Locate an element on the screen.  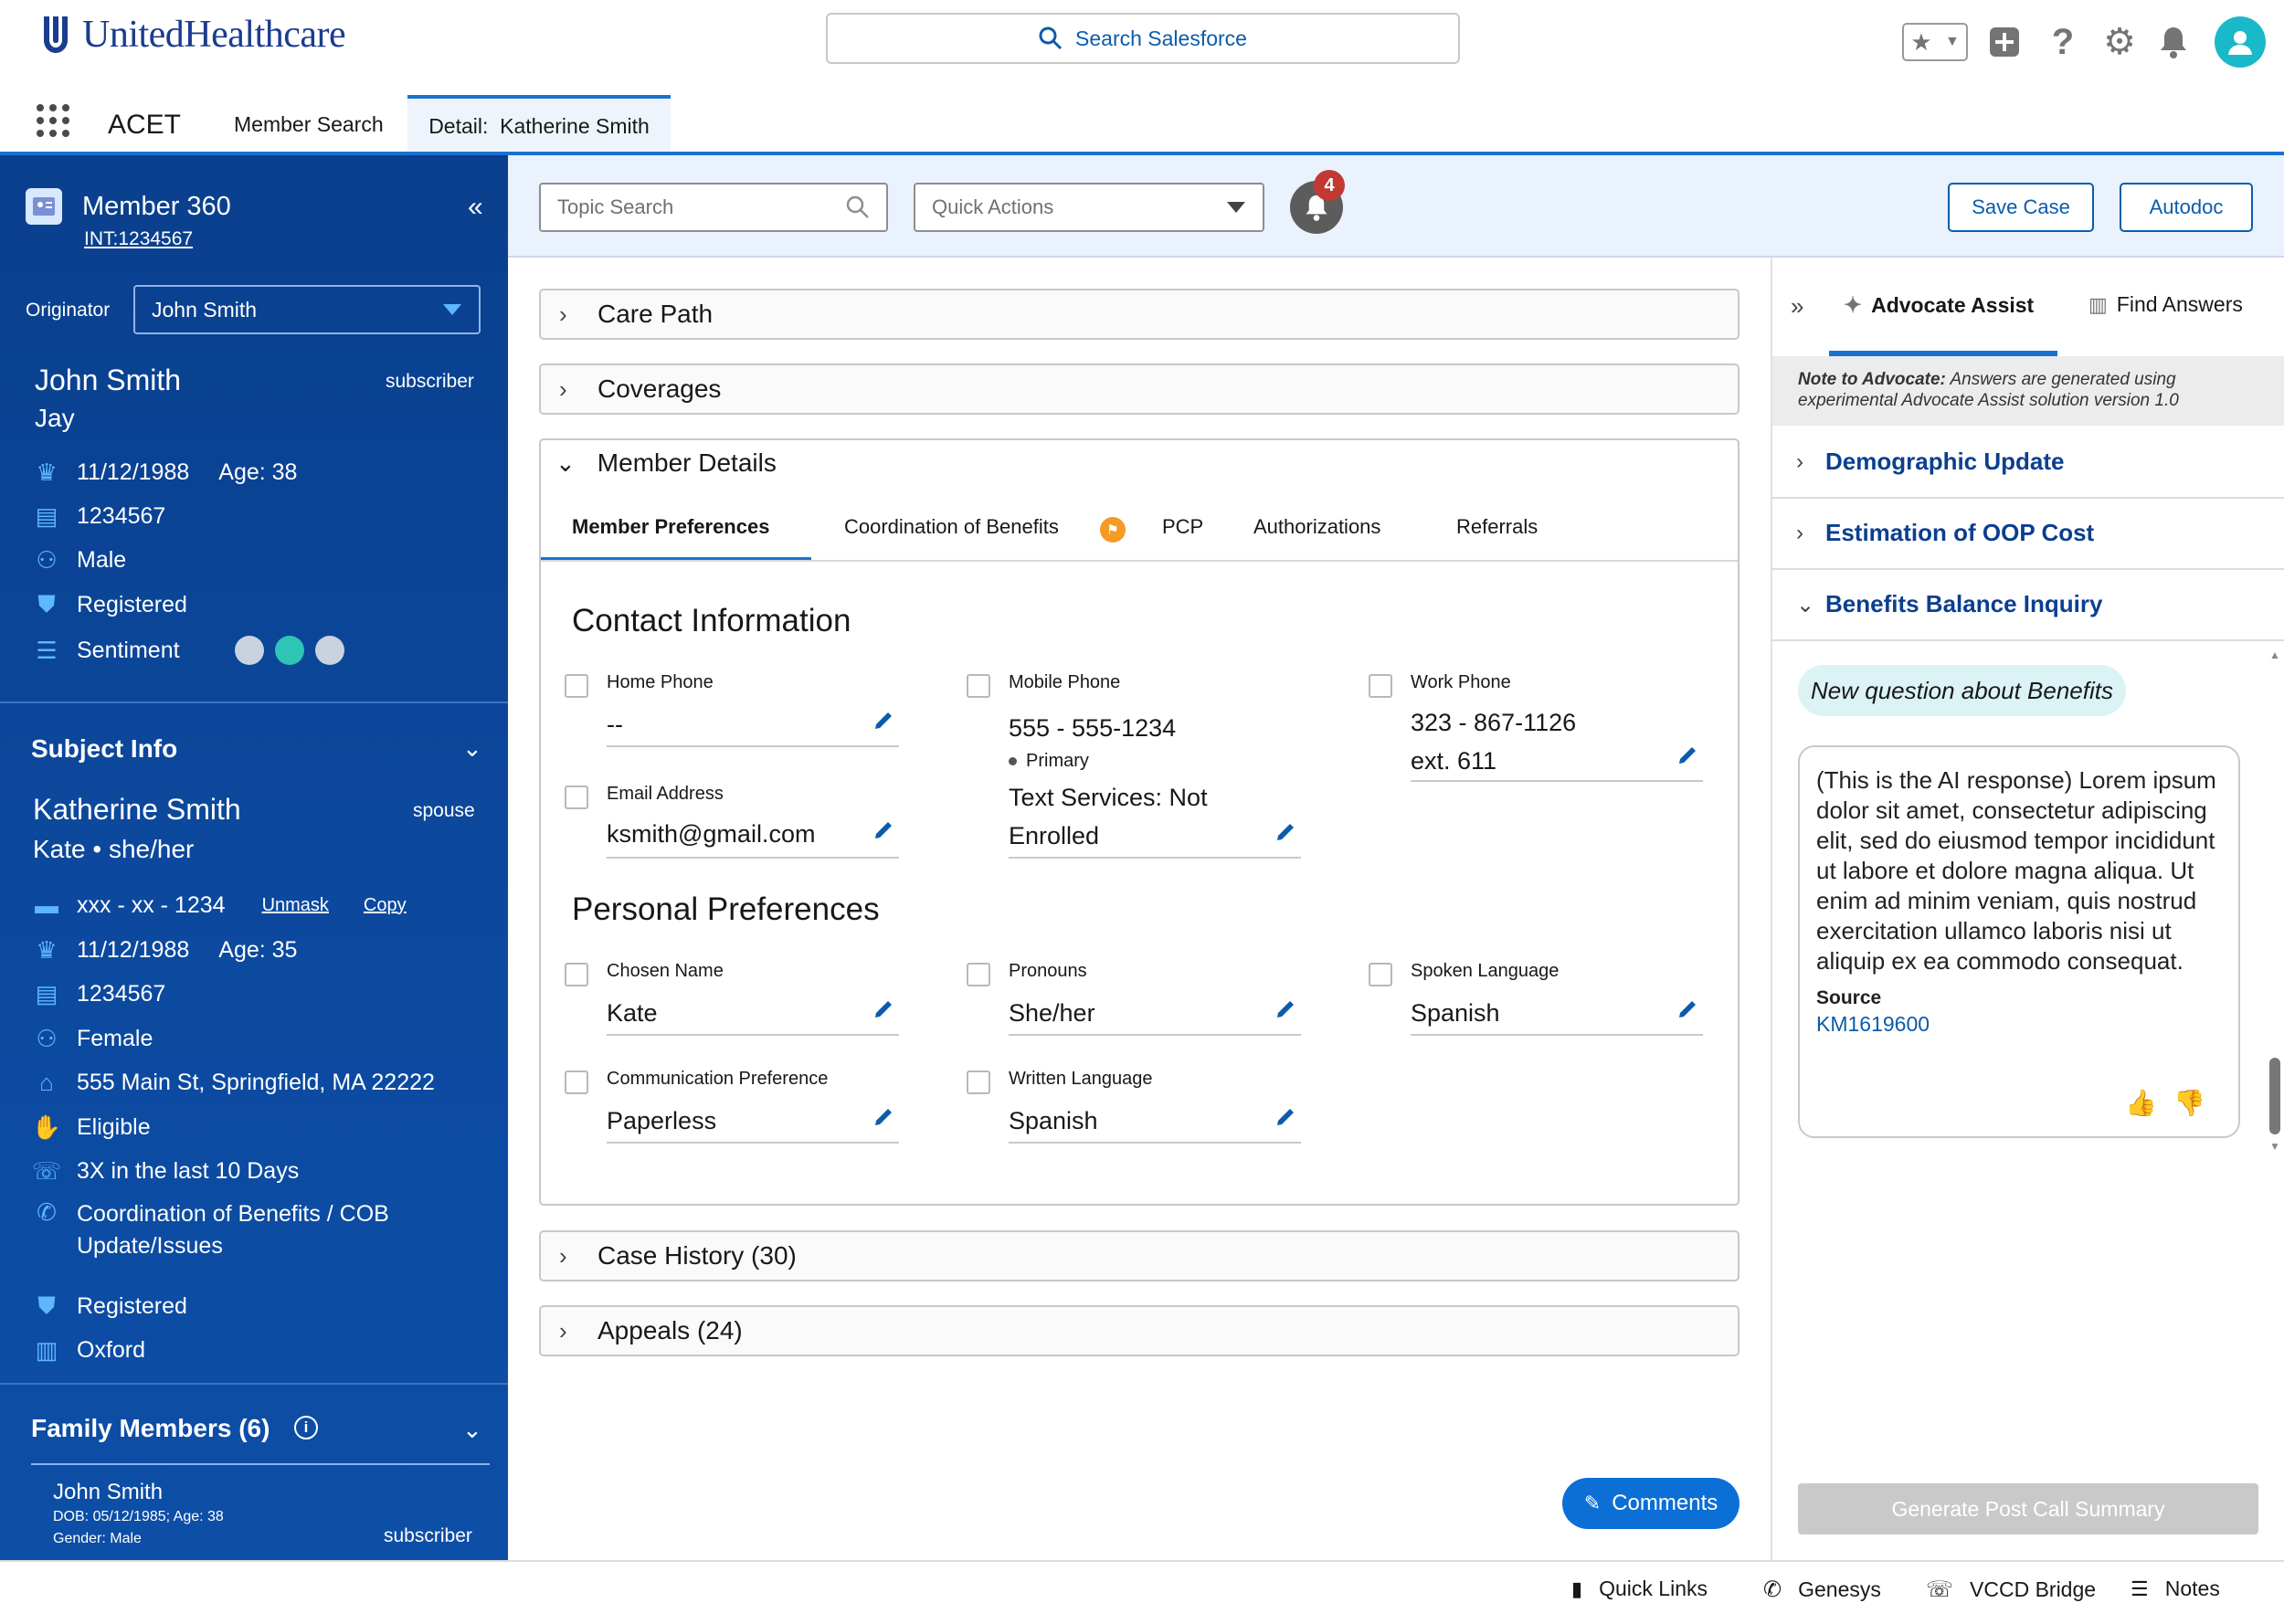
tab-find-answers: ▥ Find Answers is located at coordinates (2165, 304).